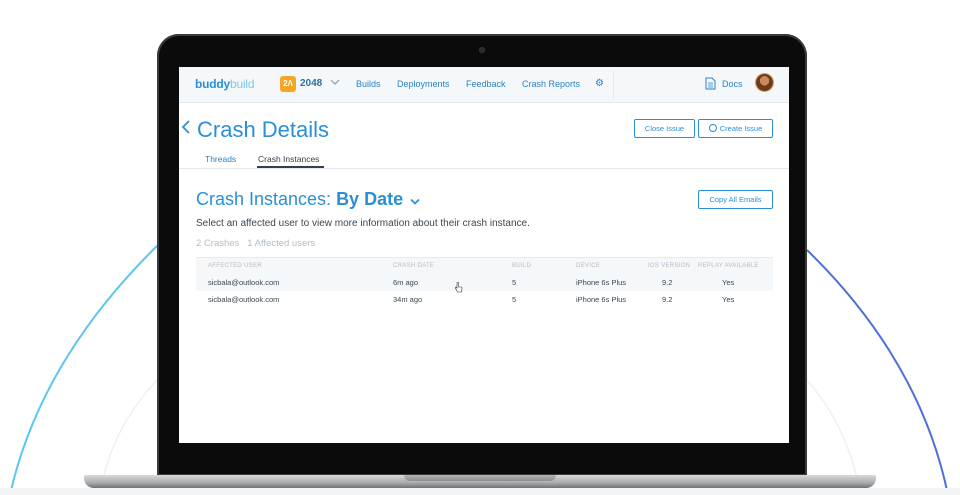  Describe the element at coordinates (311, 83) in the screenshot. I see `app-name: 2048` at that location.